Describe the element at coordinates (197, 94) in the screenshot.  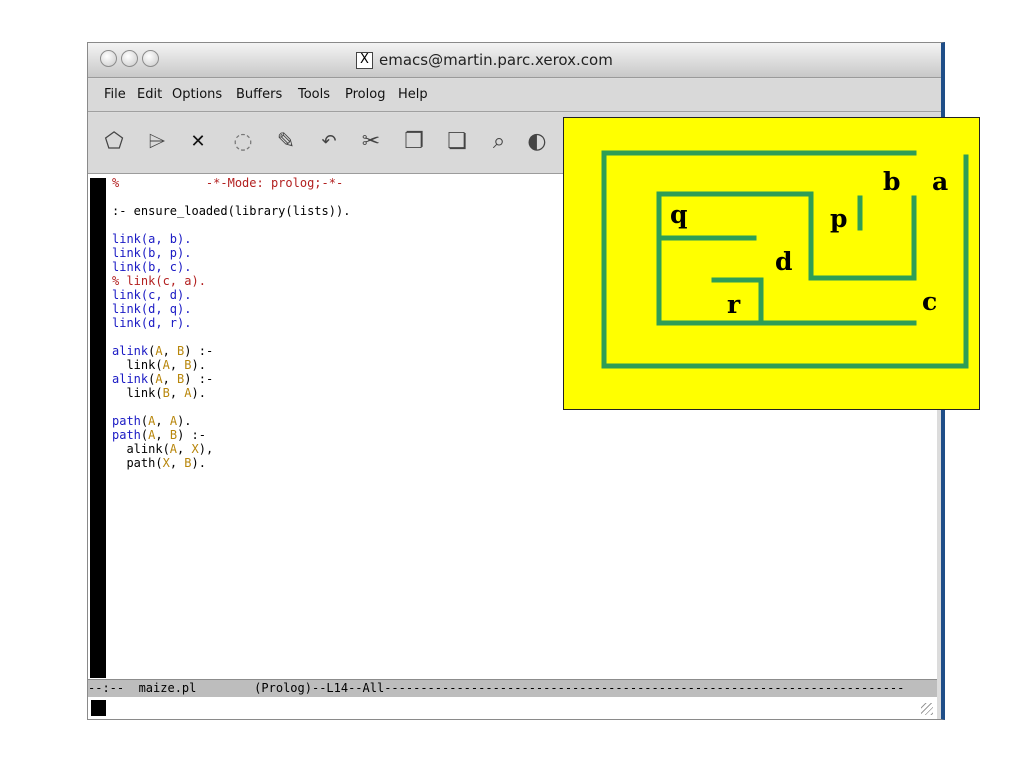
I see `menu-options: Options` at that location.